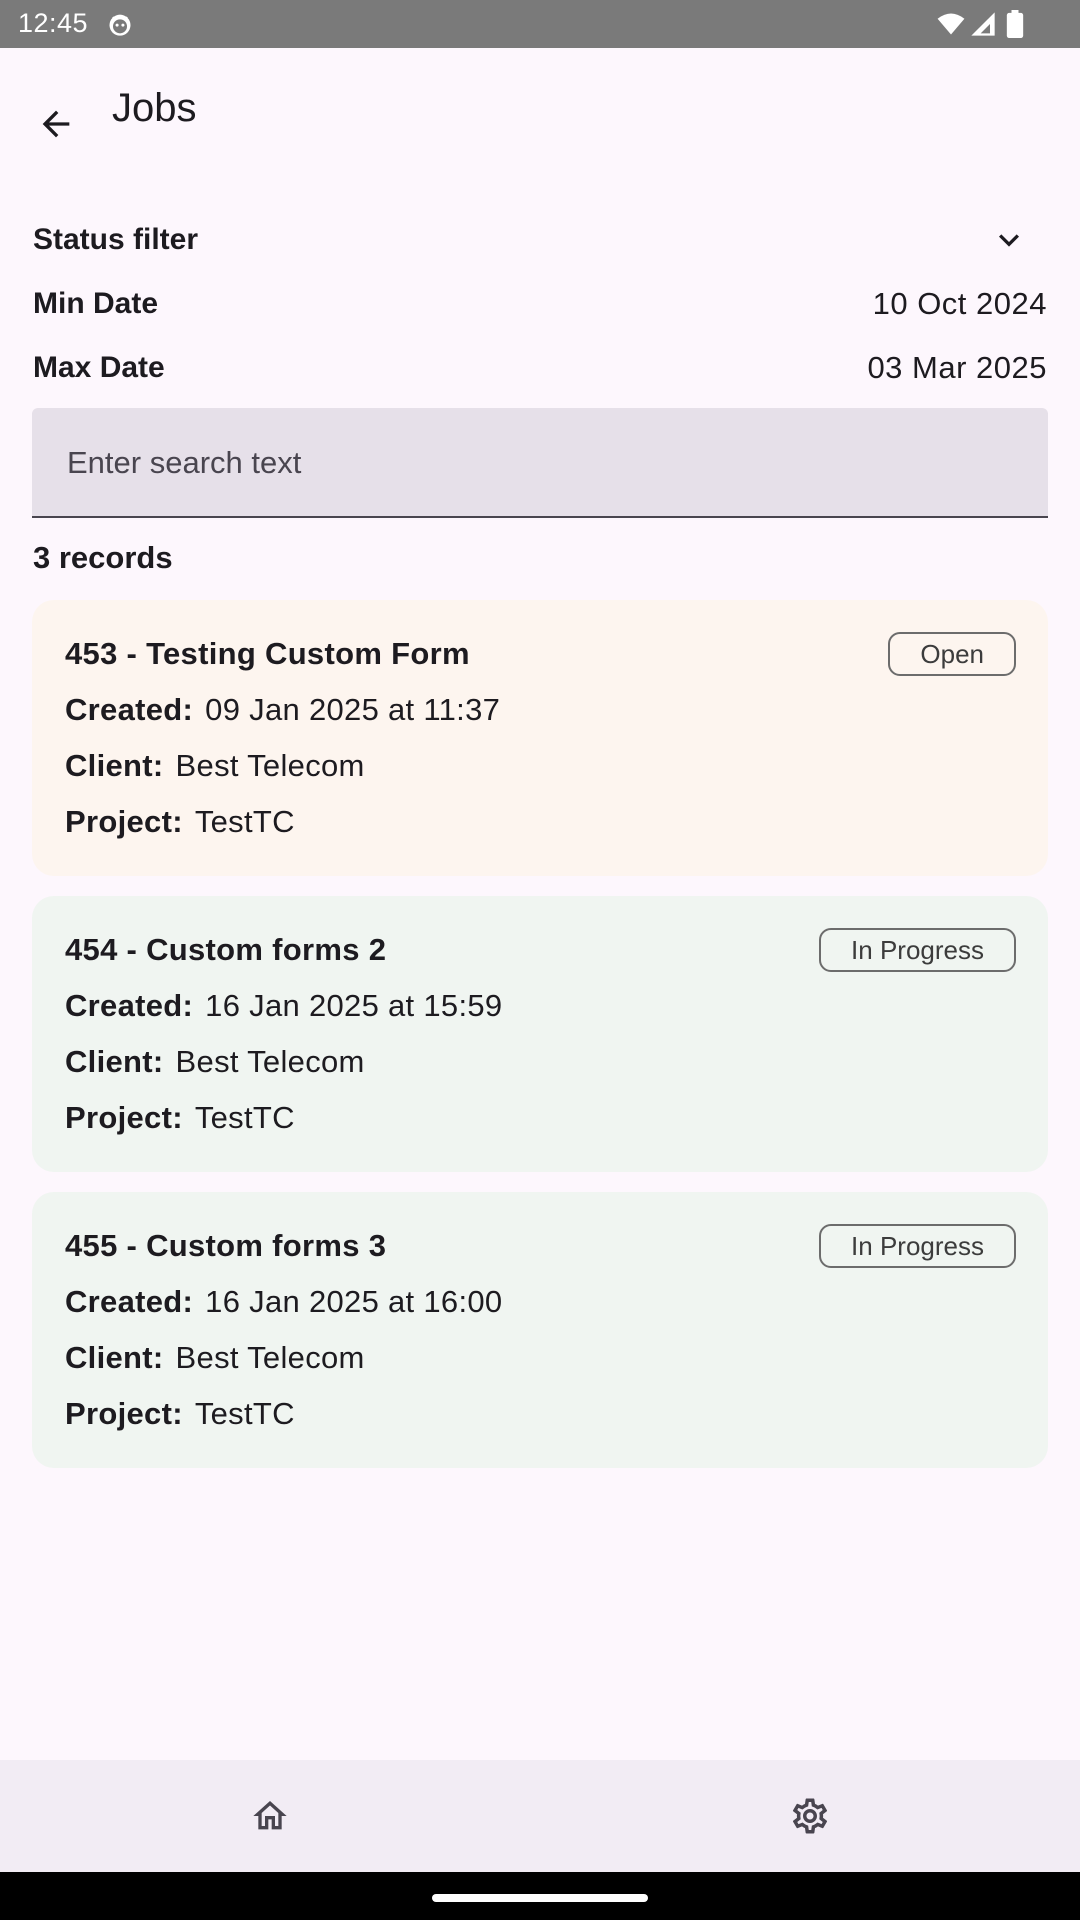 The width and height of the screenshot is (1080, 1920). What do you see at coordinates (96, 303) in the screenshot?
I see `min-date-label: Min Date` at bounding box center [96, 303].